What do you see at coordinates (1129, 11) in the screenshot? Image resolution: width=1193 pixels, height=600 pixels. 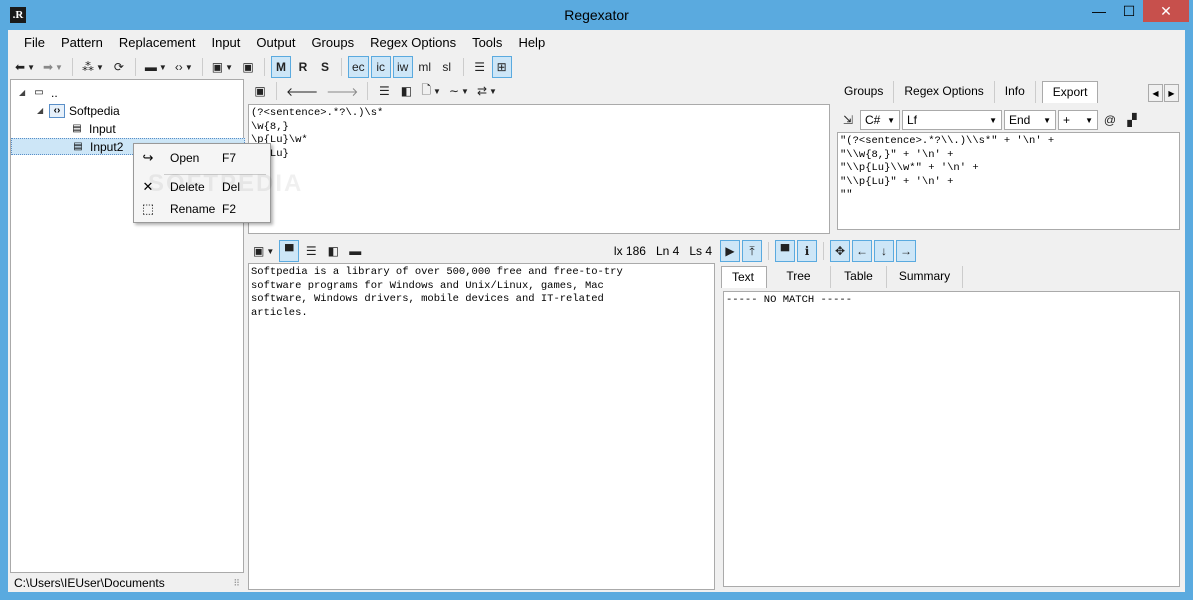 I see `maximize-button: ☐` at bounding box center [1129, 11].